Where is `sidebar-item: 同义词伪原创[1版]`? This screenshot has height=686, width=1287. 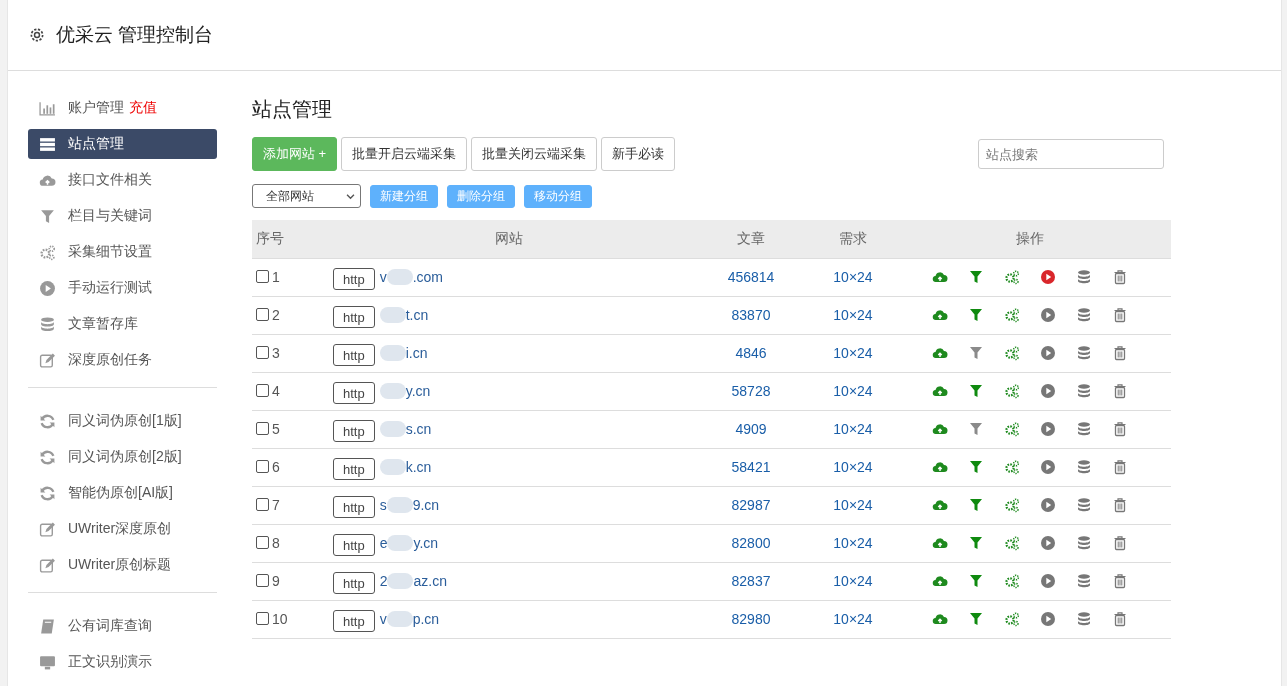 sidebar-item: 同义词伪原创[1版] is located at coordinates (122, 421).